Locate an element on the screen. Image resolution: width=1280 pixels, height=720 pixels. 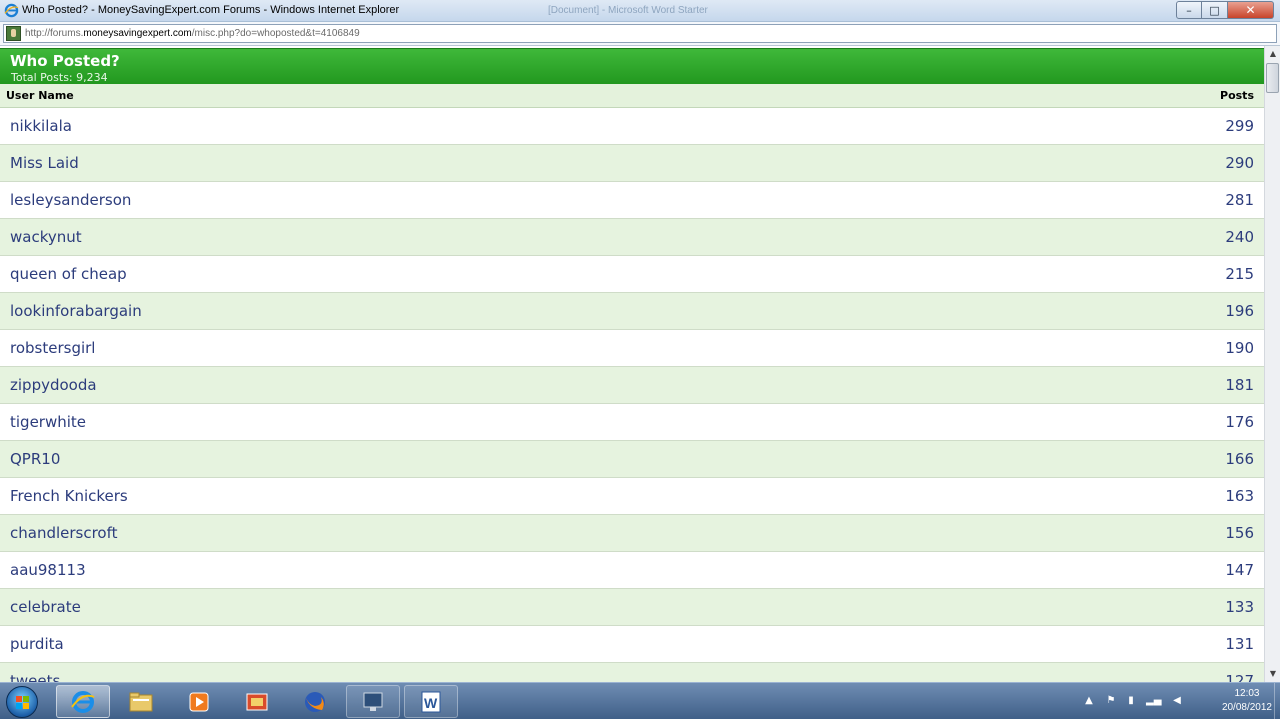
scroll-up-arrow-icon: ▲ is located at coordinates (1273, 54).